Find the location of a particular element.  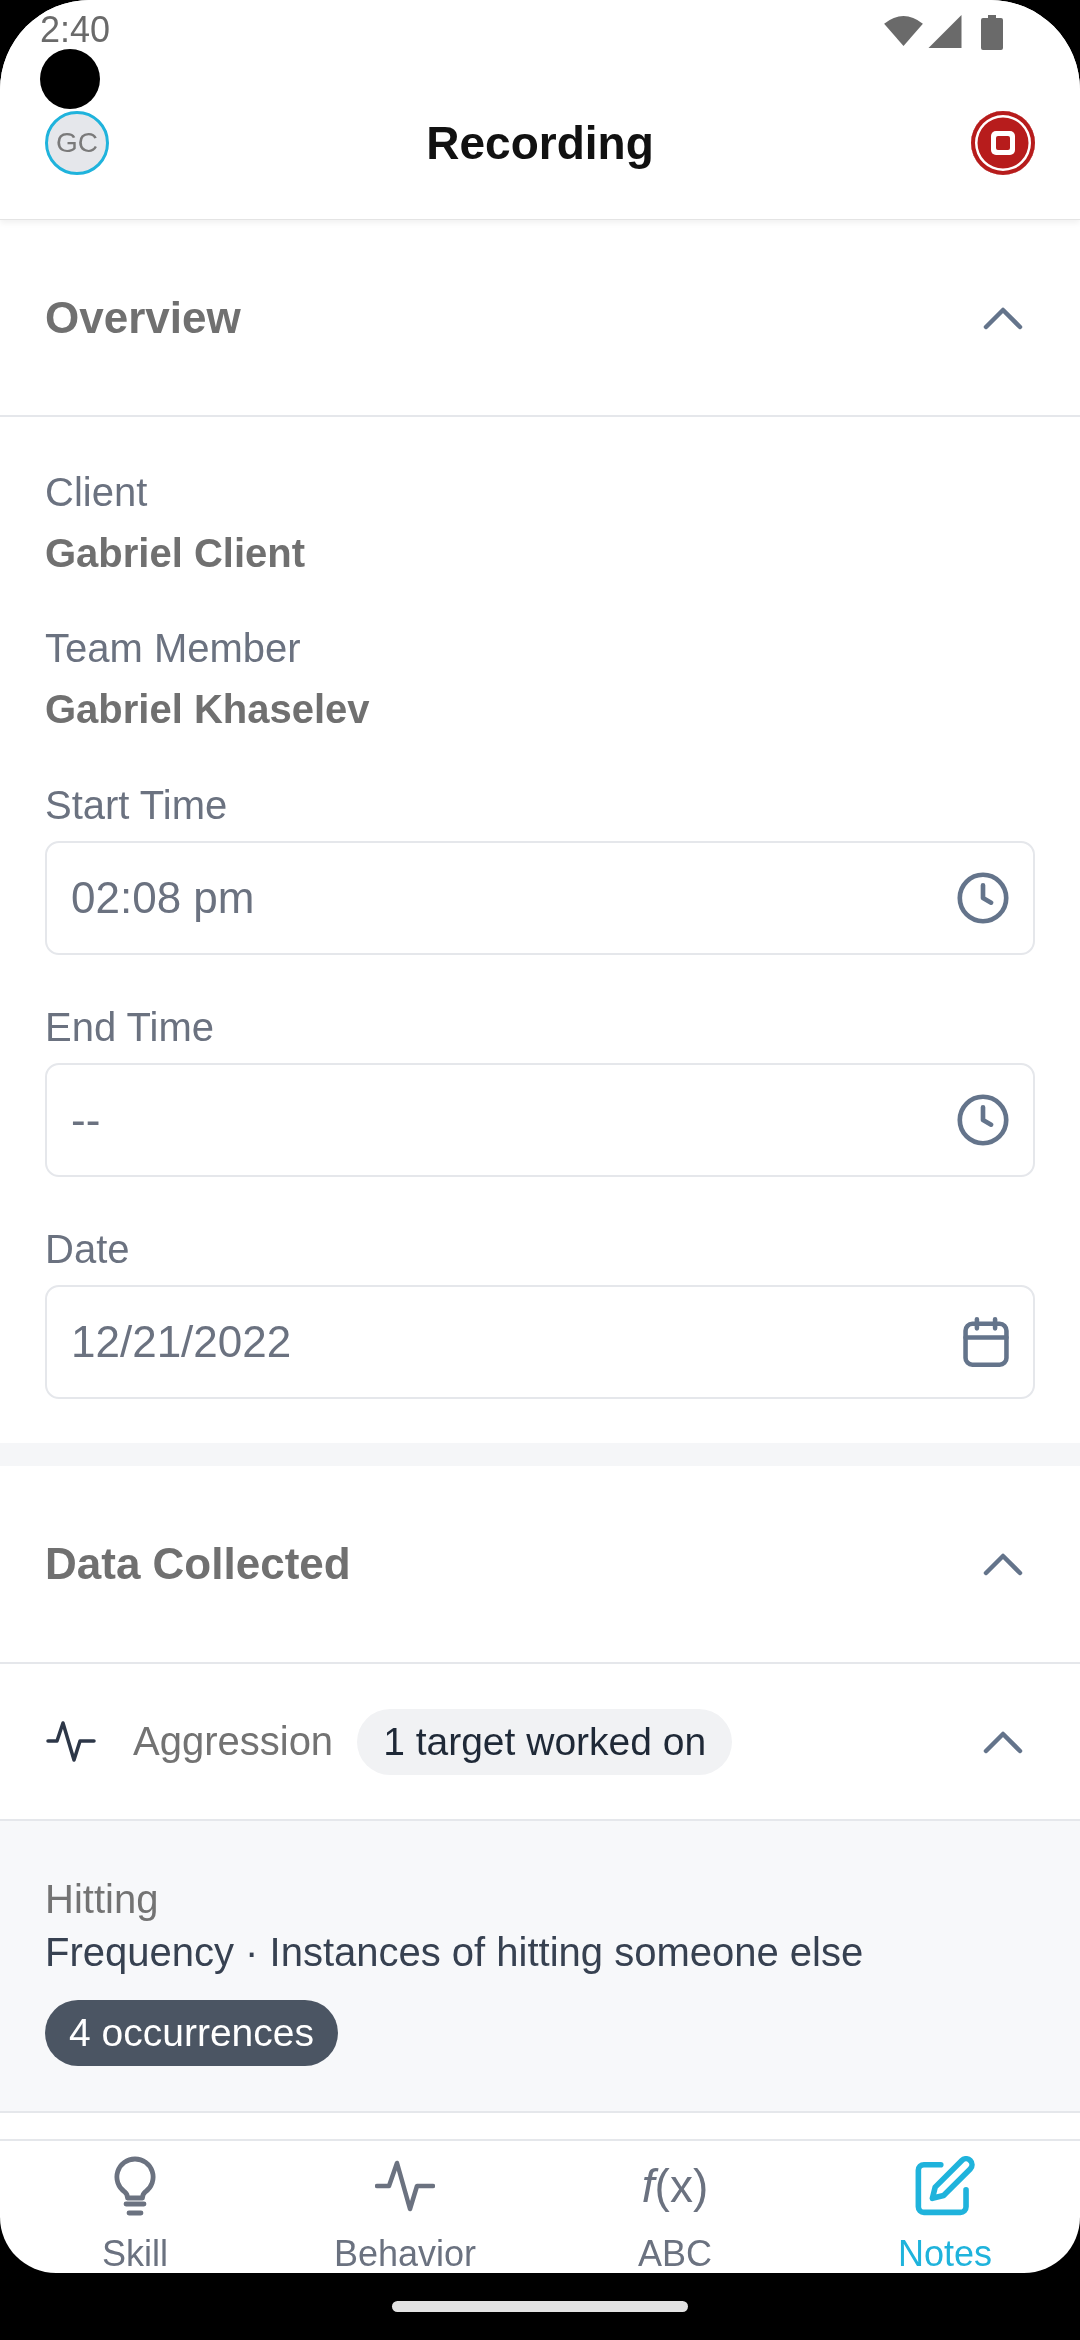

field-value: Gabriel Khaselev is located at coordinates (207, 709).